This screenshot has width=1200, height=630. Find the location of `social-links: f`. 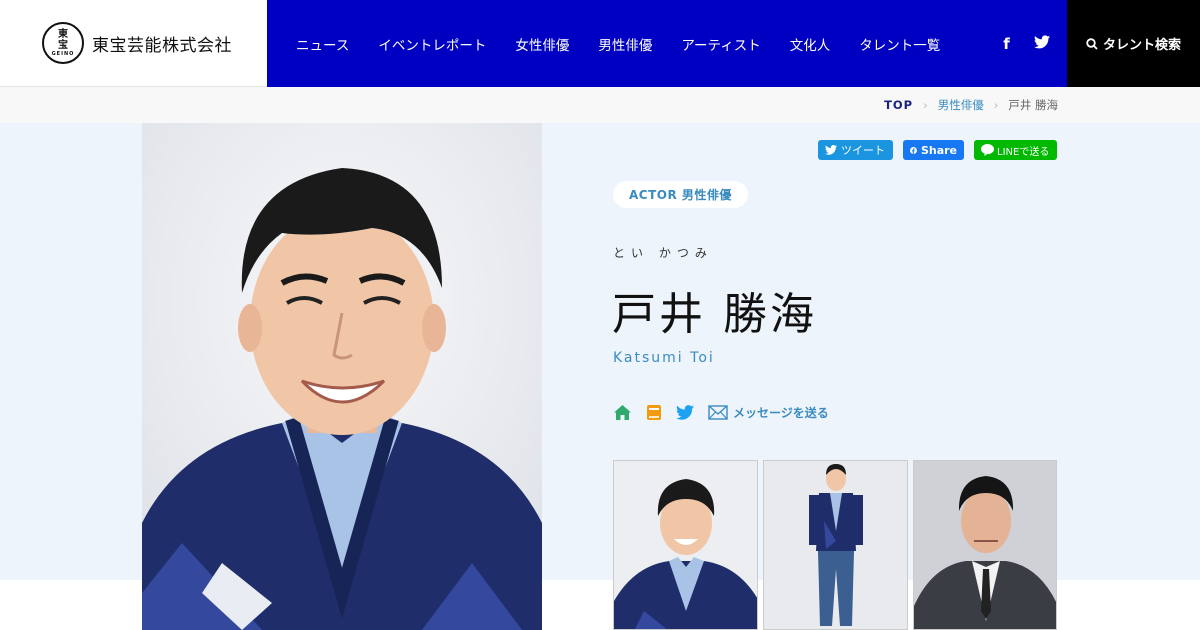

social-links: f is located at coordinates (1038, 44).